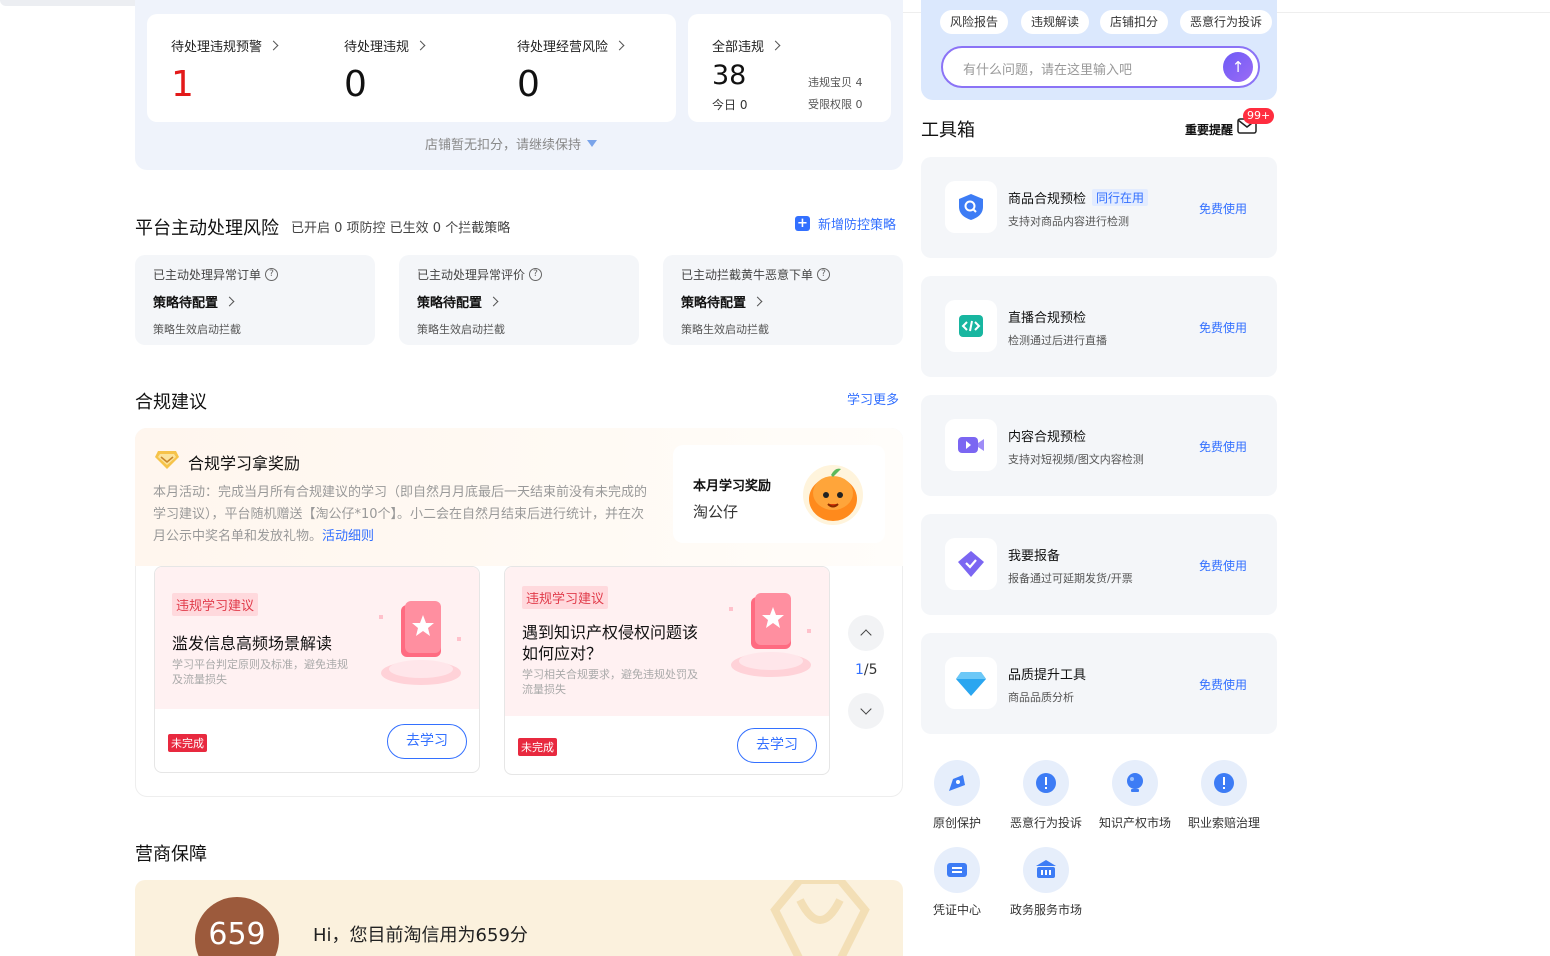 This screenshot has width=1550, height=956. Describe the element at coordinates (237, 926) in the screenshot. I see `credit-score: 659` at that location.